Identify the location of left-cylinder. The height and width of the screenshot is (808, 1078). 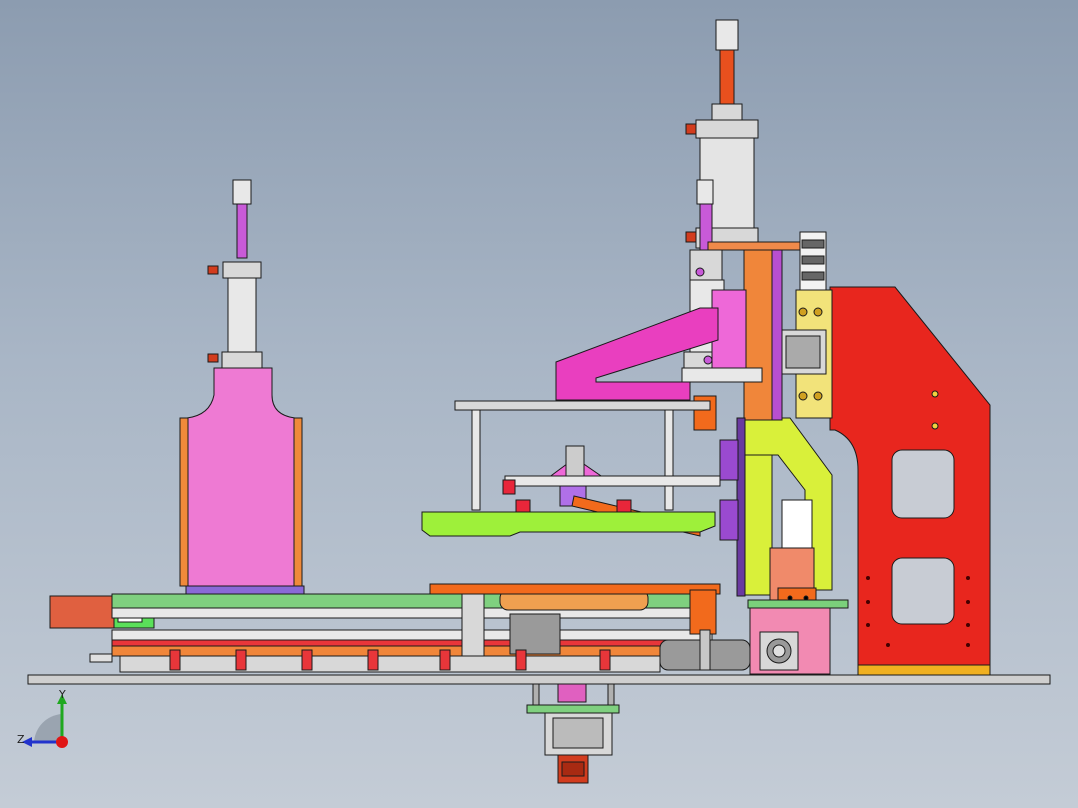
(235, 274).